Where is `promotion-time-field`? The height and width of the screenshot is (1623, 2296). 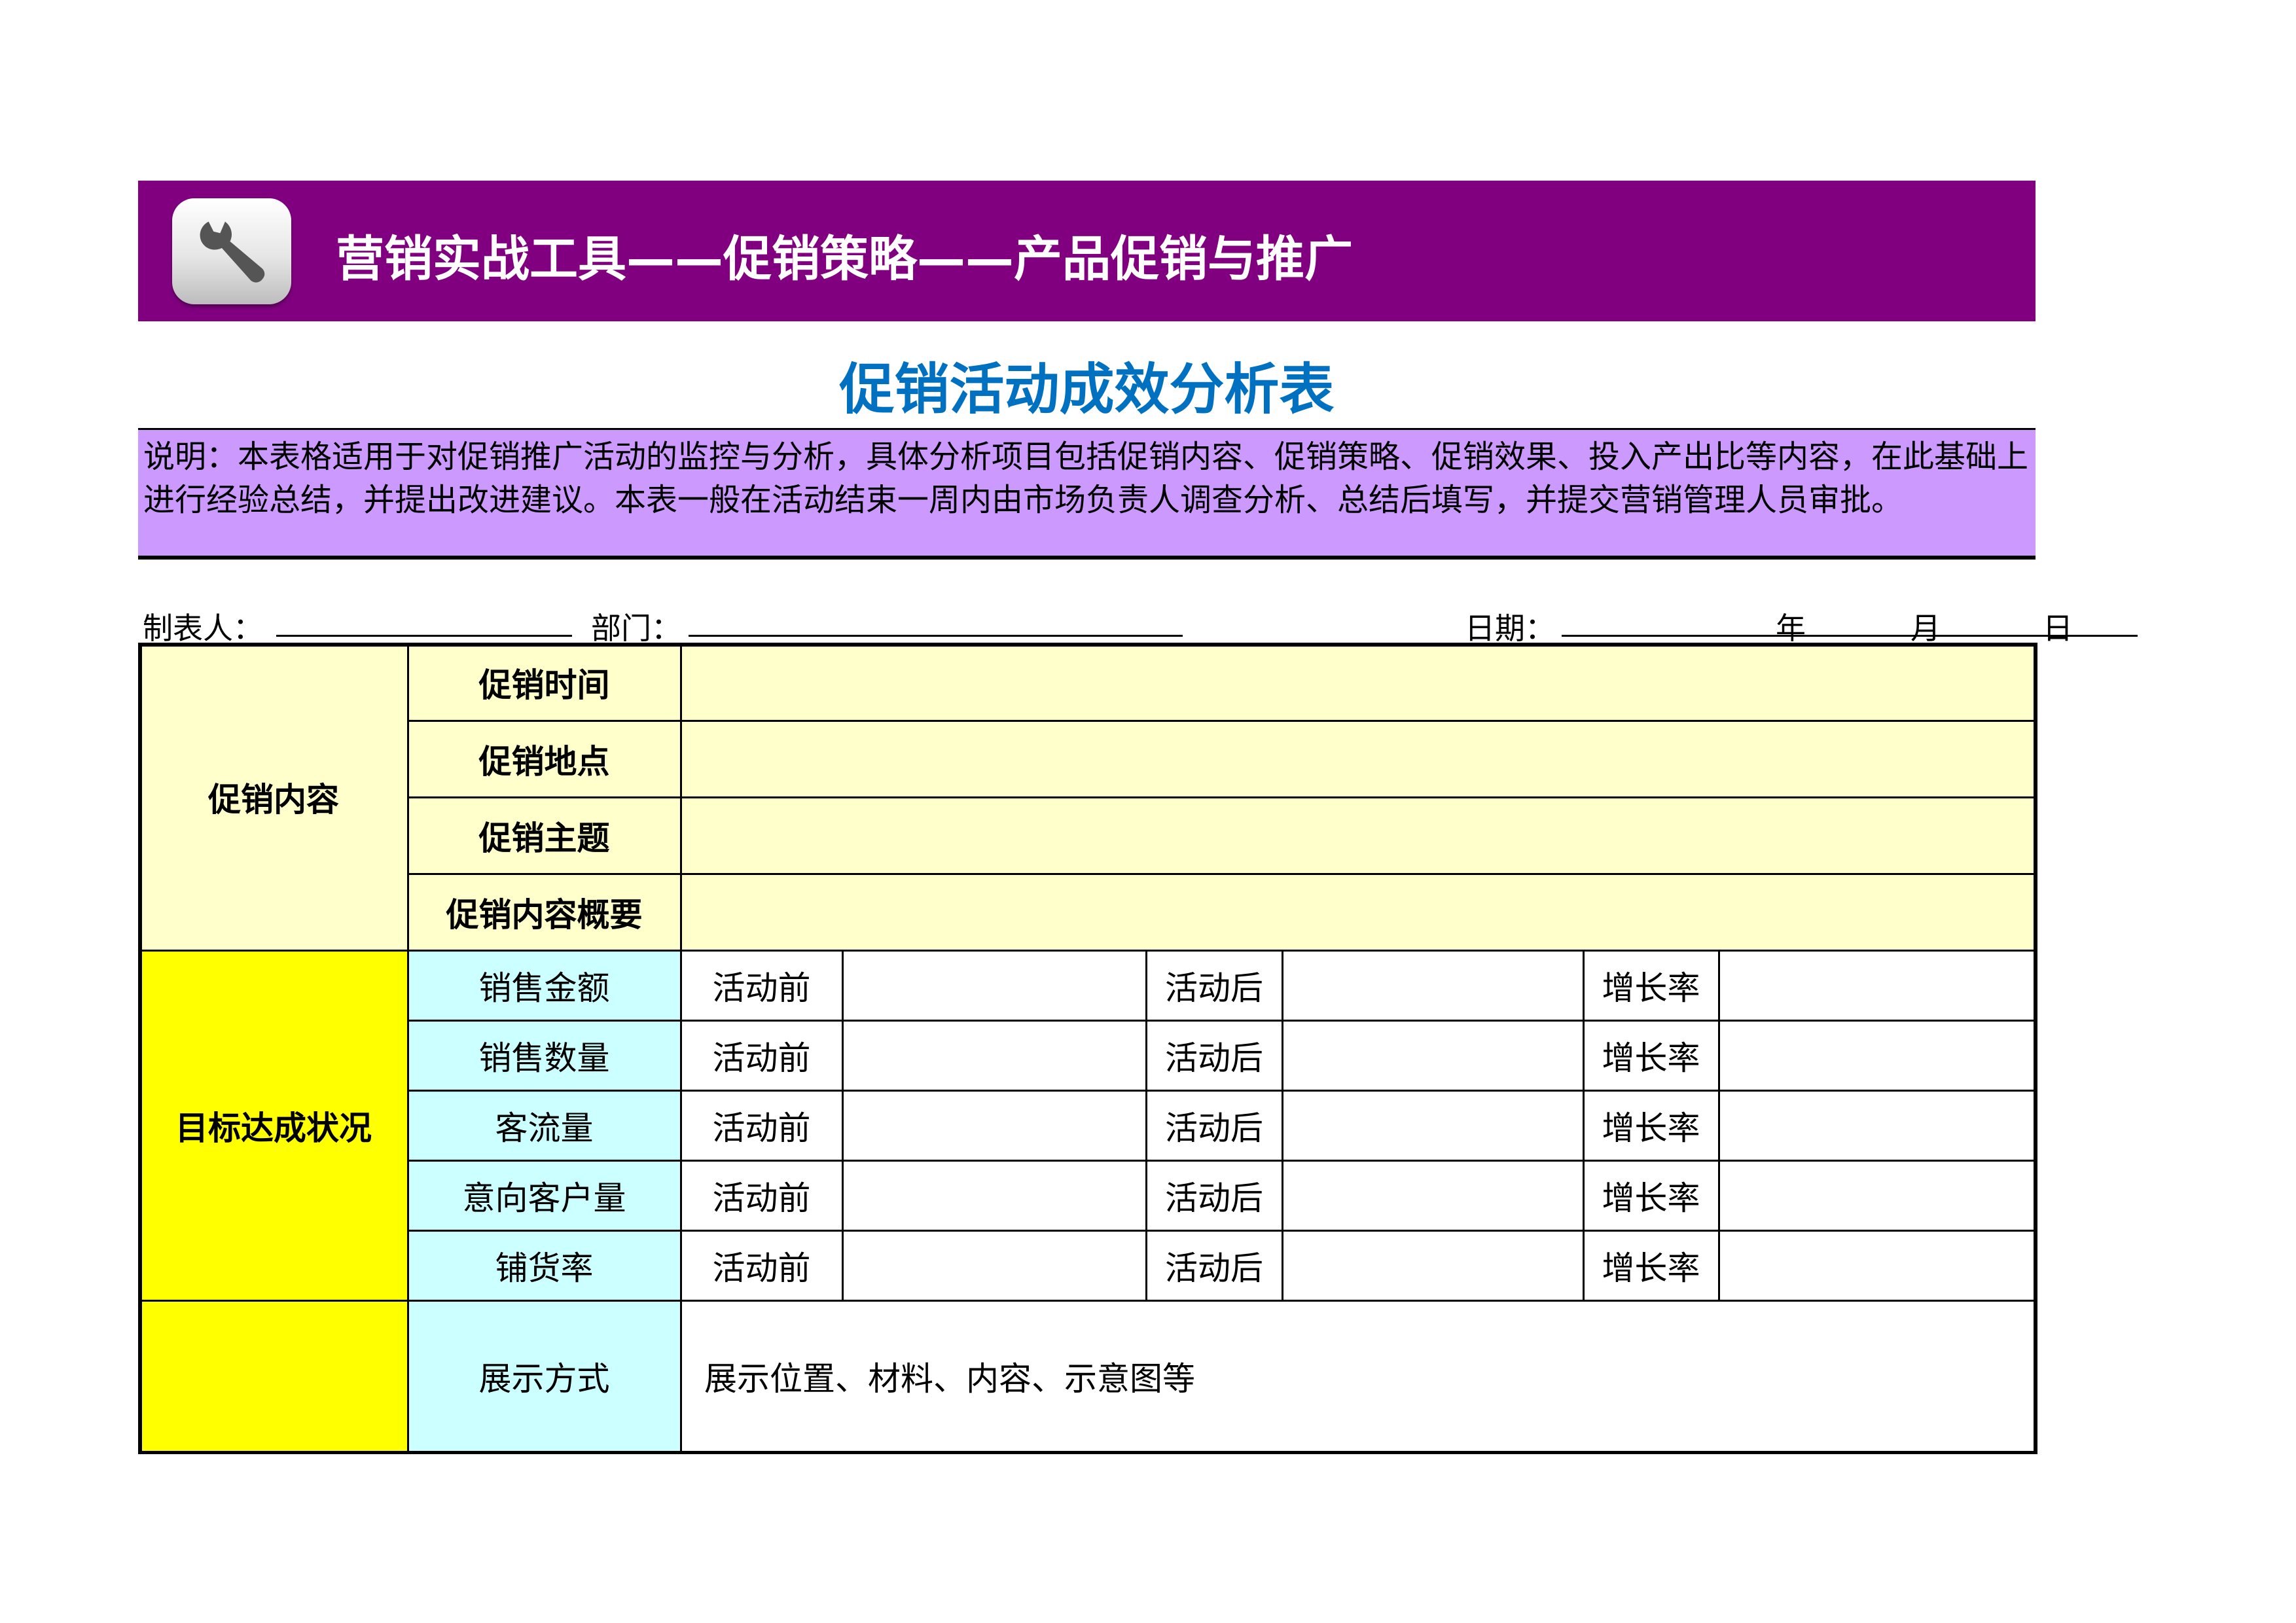 promotion-time-field is located at coordinates (1359, 682).